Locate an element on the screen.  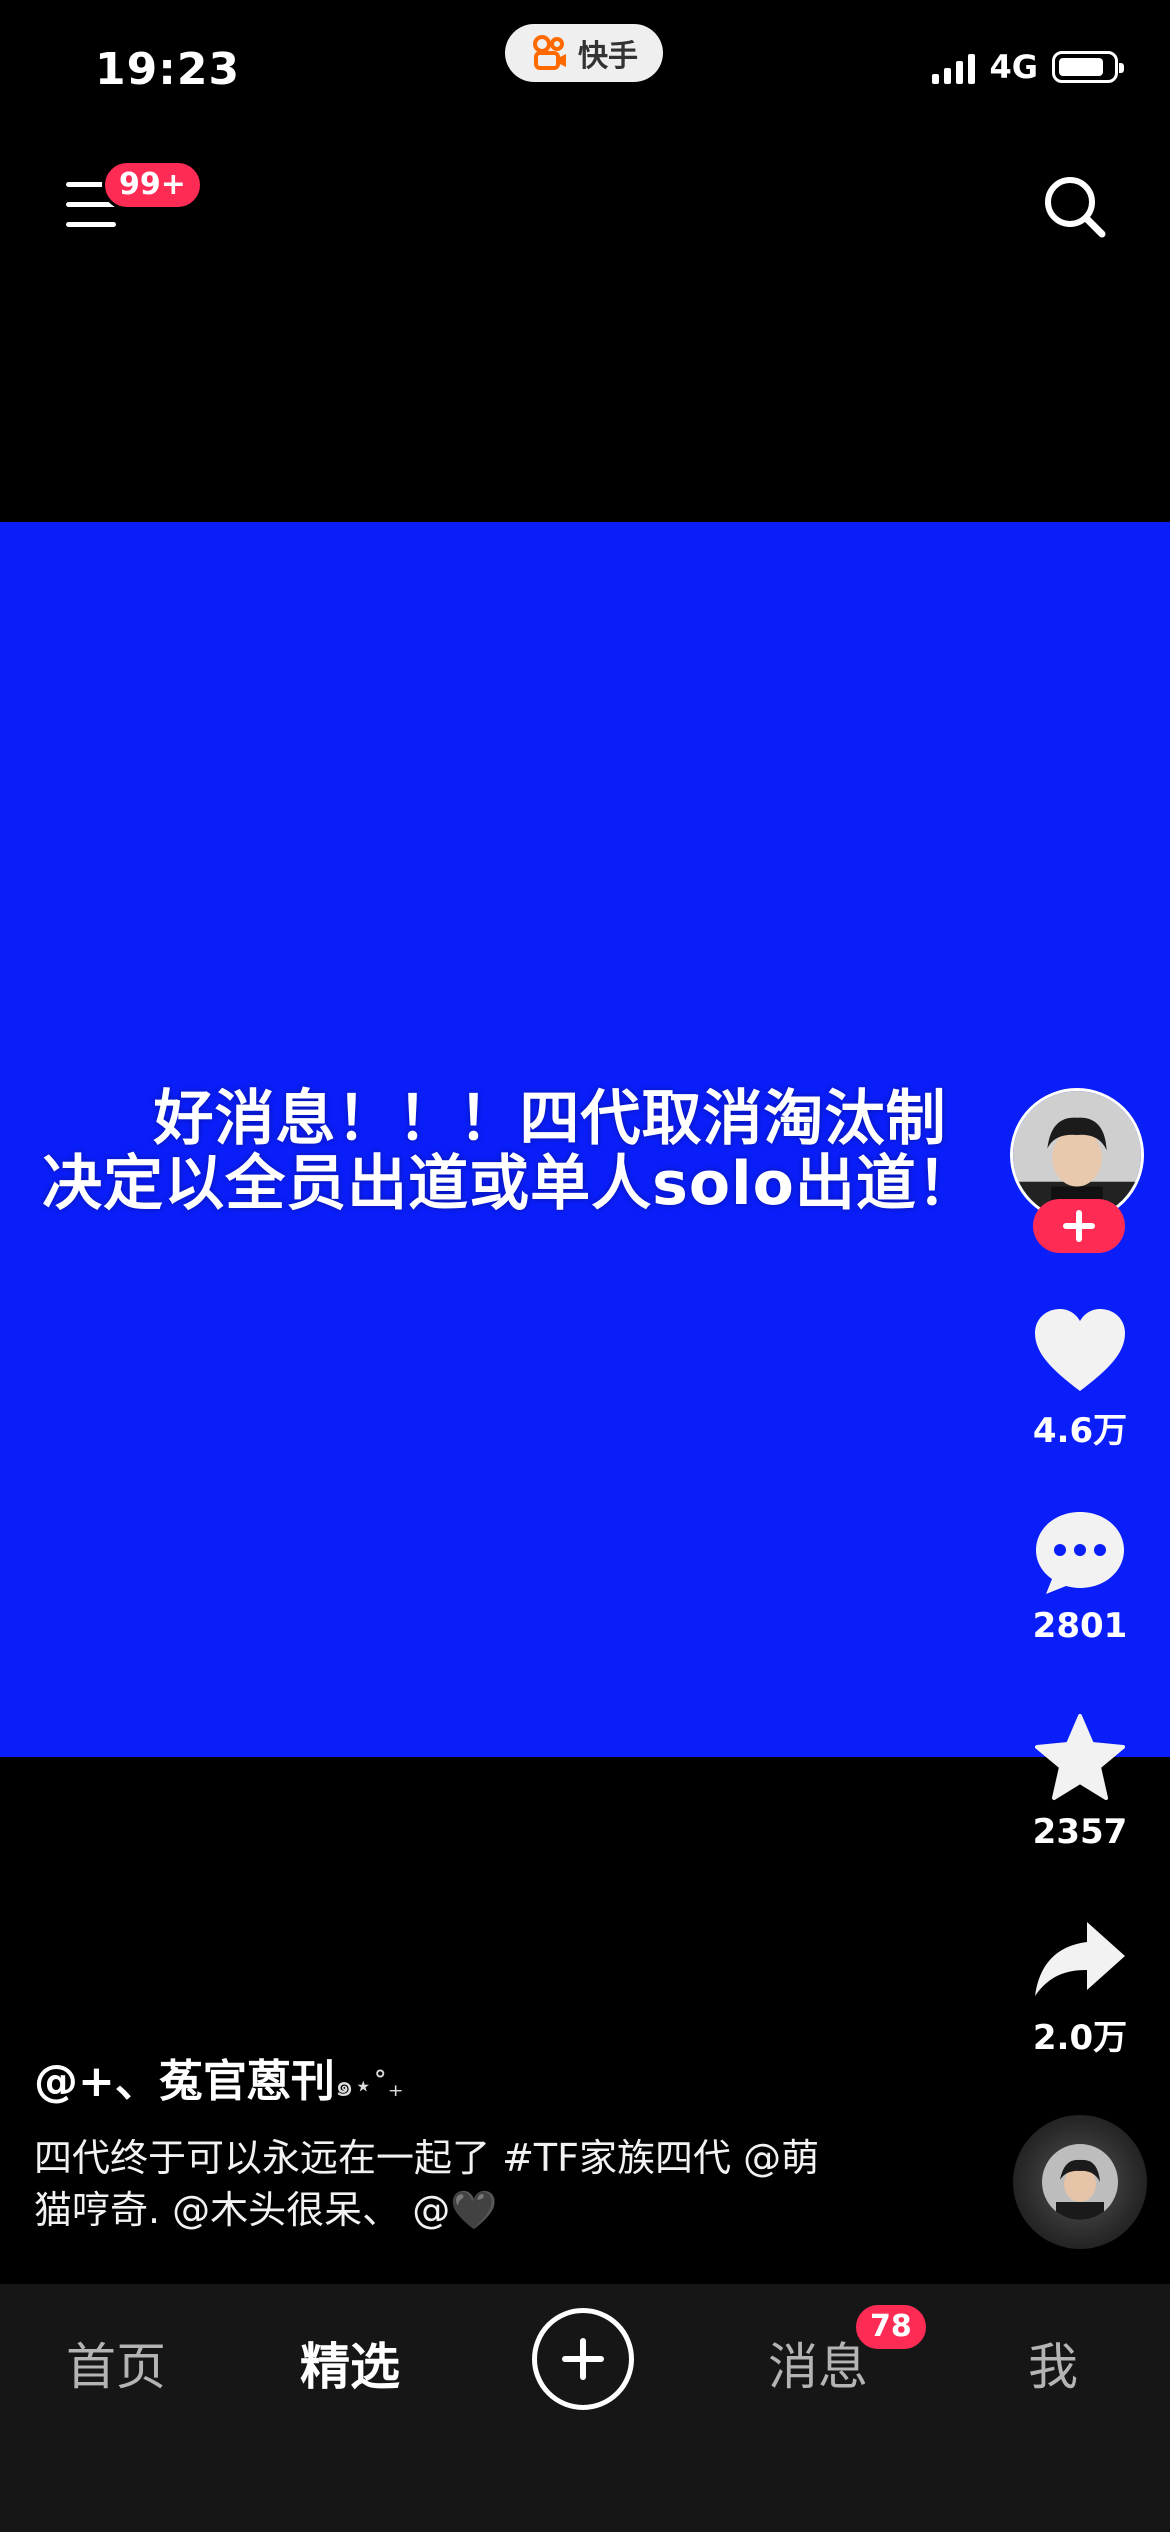
comment-bubble-icon is located at coordinates (1080, 1553).